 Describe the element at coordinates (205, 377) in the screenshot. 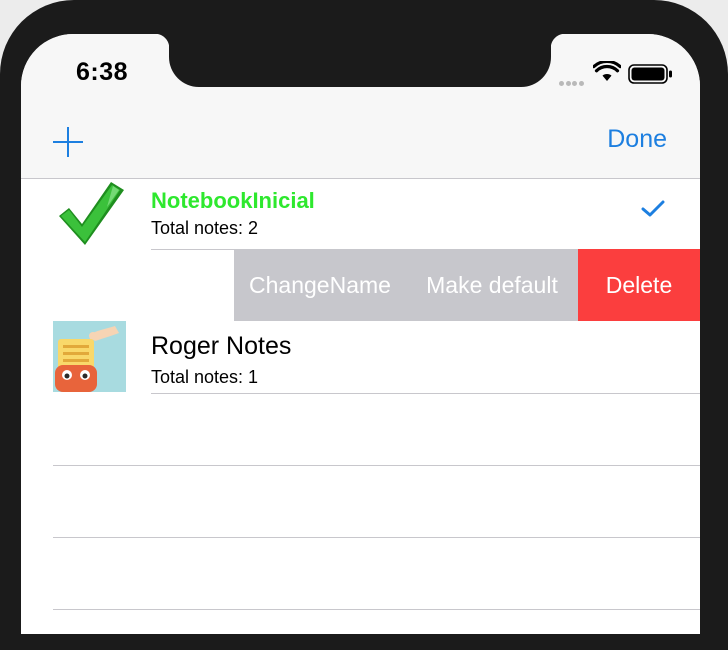

I see `notebook-note-count: Total notes: 1` at that location.